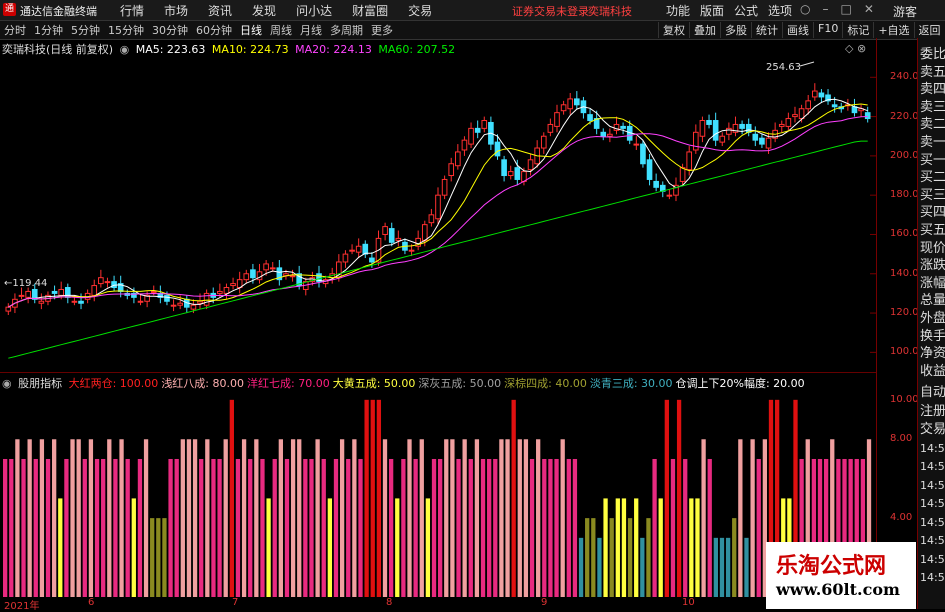 This screenshot has width=945, height=612. What do you see at coordinates (712, 10) in the screenshot?
I see `right-menu-item-1: 版面` at bounding box center [712, 10].